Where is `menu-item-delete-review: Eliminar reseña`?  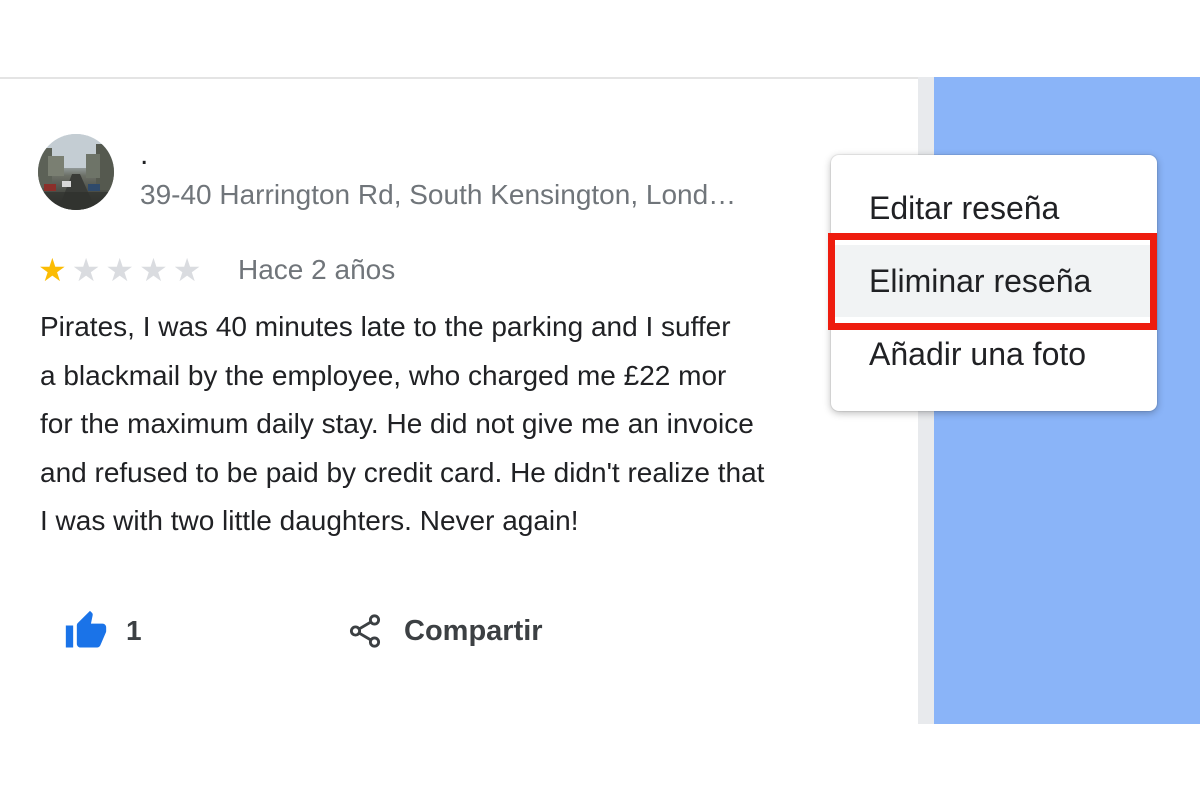 menu-item-delete-review: Eliminar reseña is located at coordinates (994, 281).